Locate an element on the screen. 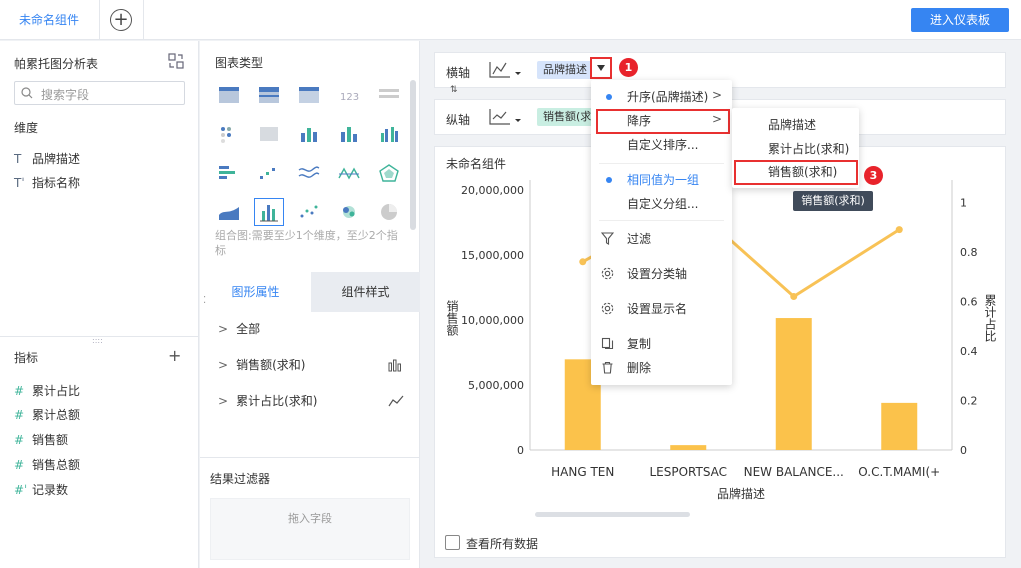  dimension-item-brand: T 品牌描述 is located at coordinates (47, 160).